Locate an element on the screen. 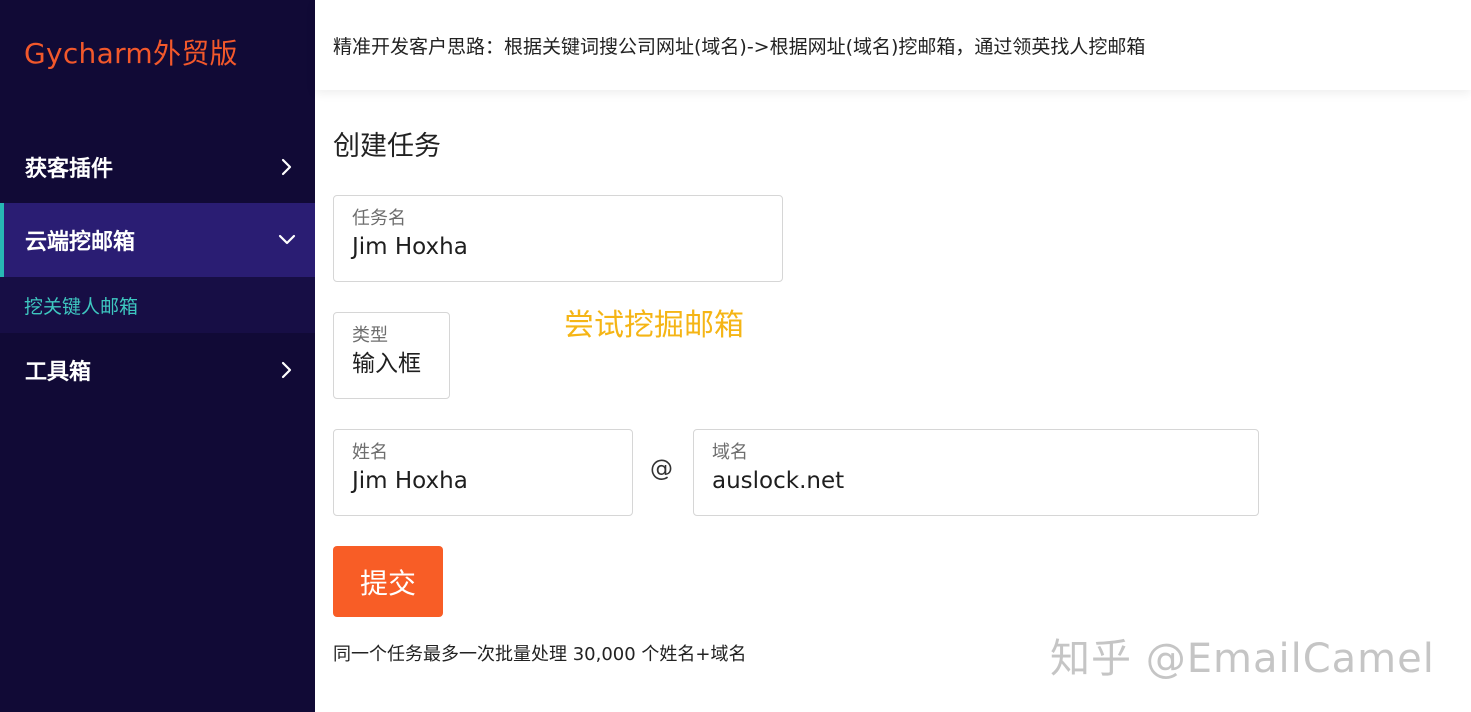  domain-field: 域名 auslock.net is located at coordinates (976, 472).